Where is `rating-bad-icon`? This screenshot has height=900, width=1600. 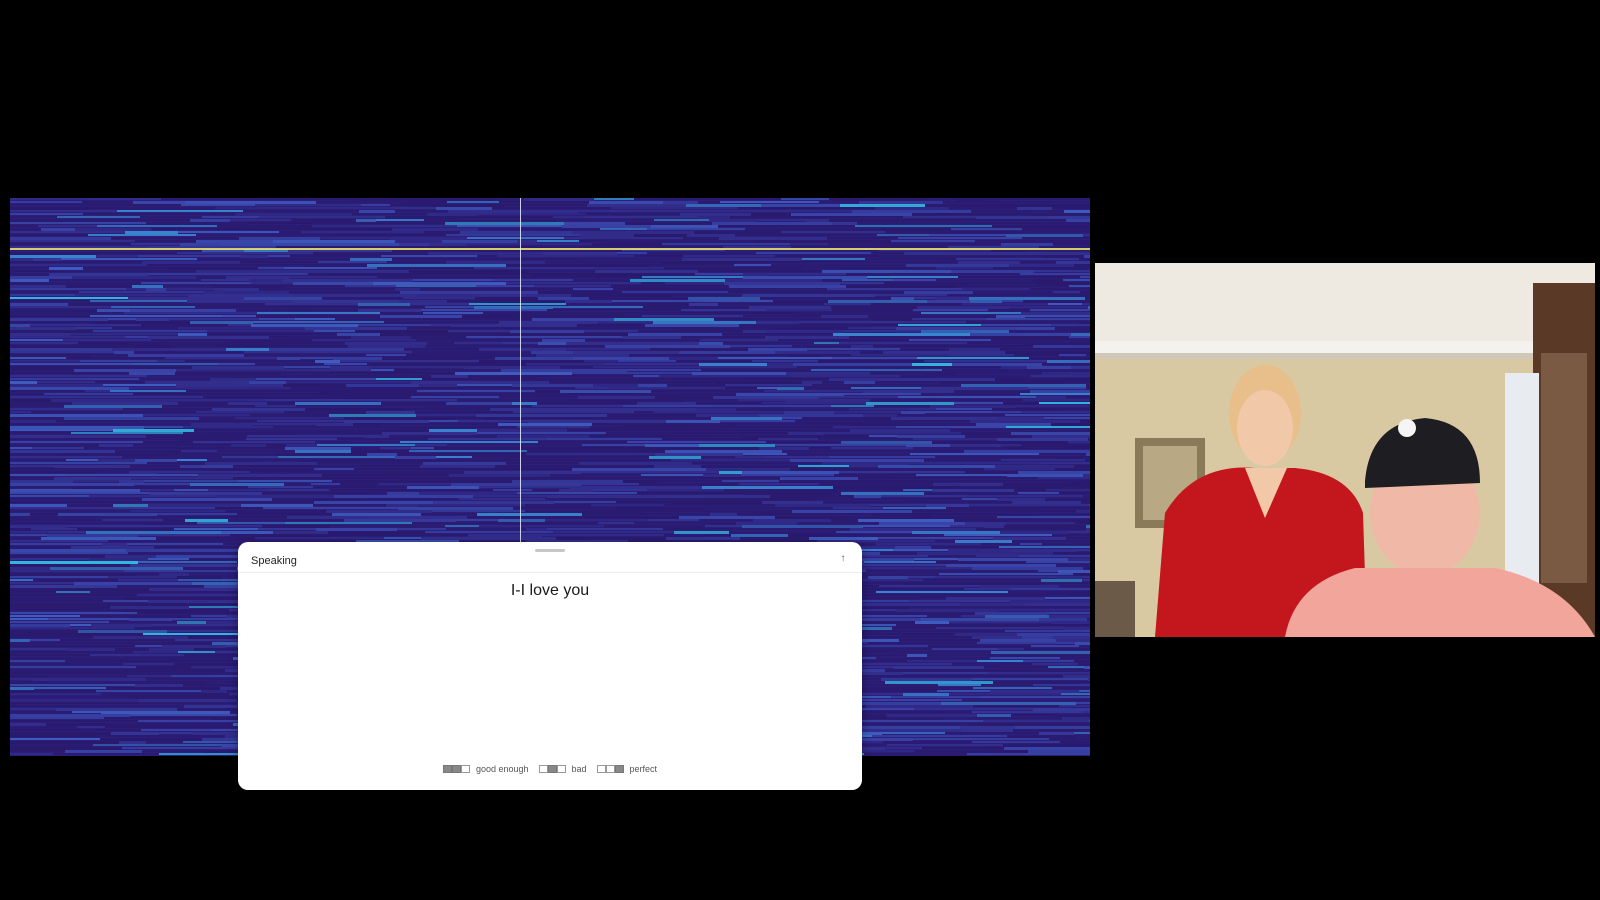
rating-bad-icon is located at coordinates (552, 769).